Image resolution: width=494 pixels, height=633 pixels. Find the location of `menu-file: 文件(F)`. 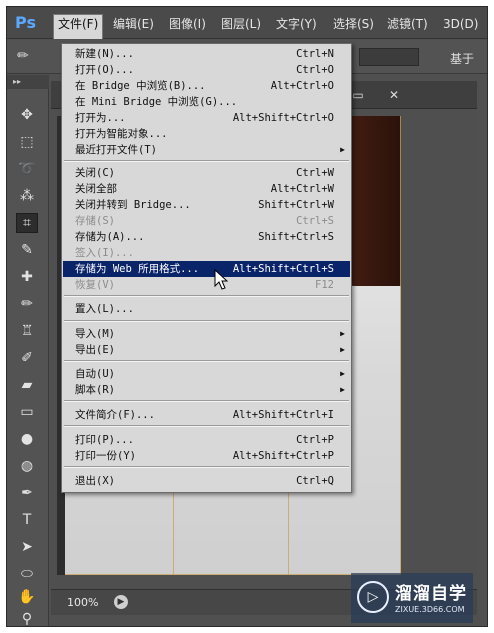

menu-file: 文件(F) is located at coordinates (78, 26).